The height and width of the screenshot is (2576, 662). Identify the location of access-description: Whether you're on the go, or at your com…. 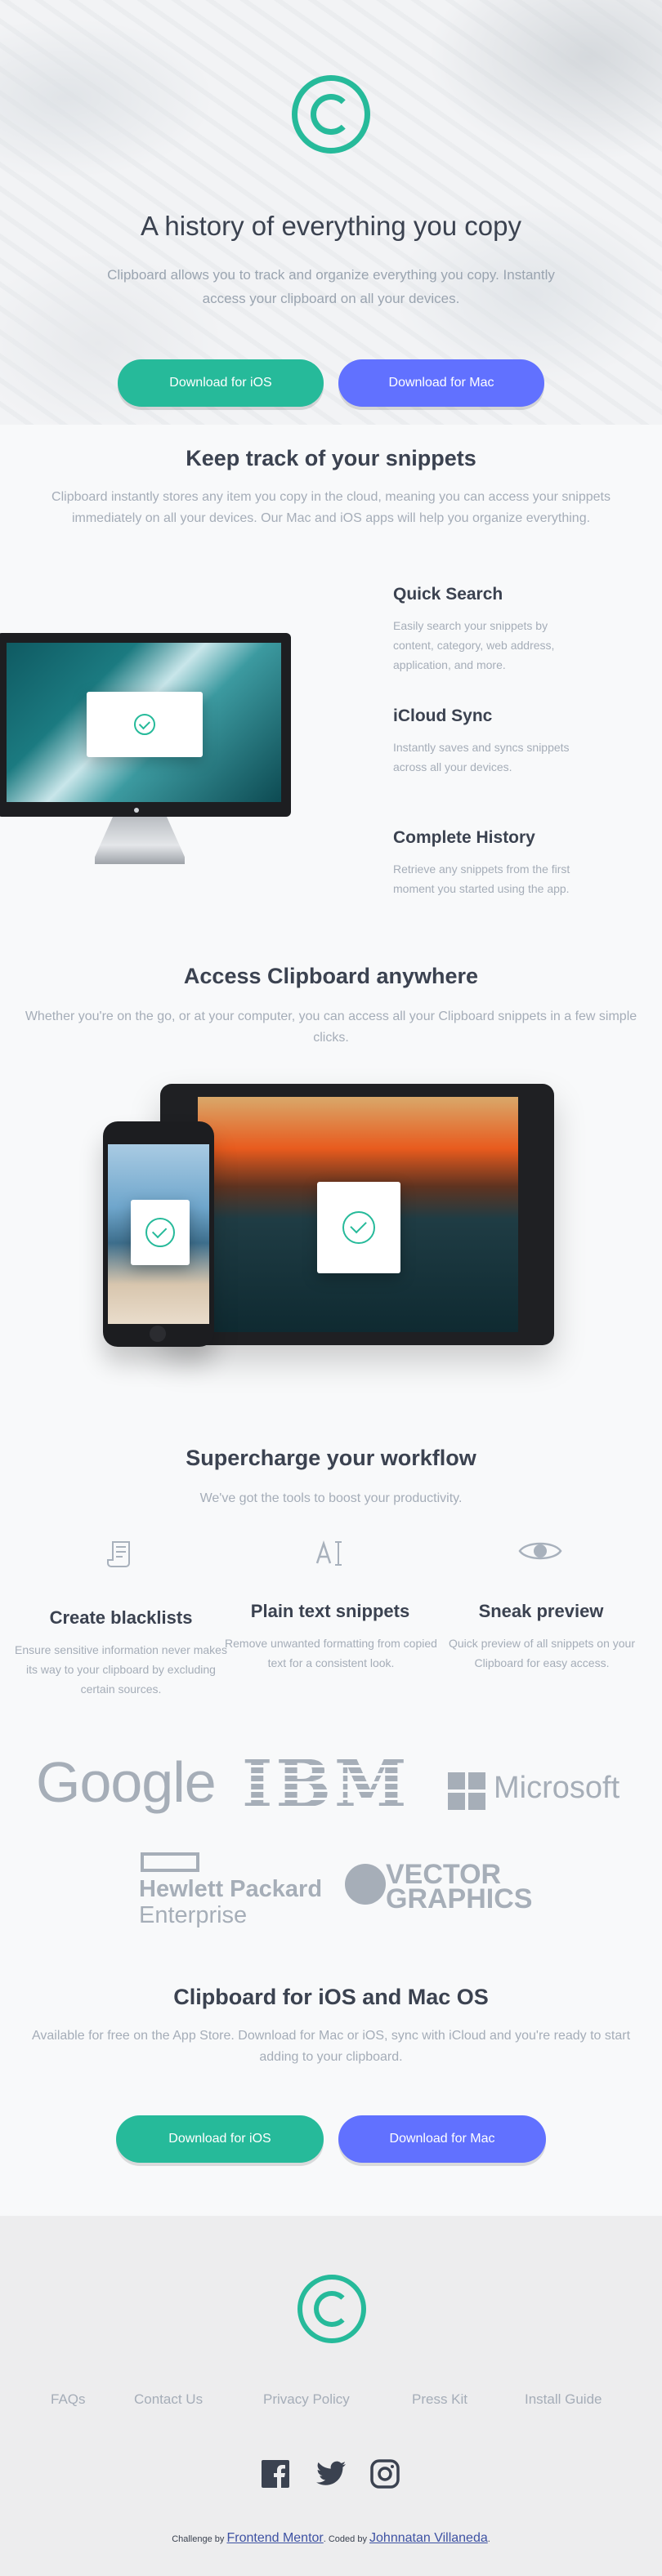
(331, 1027).